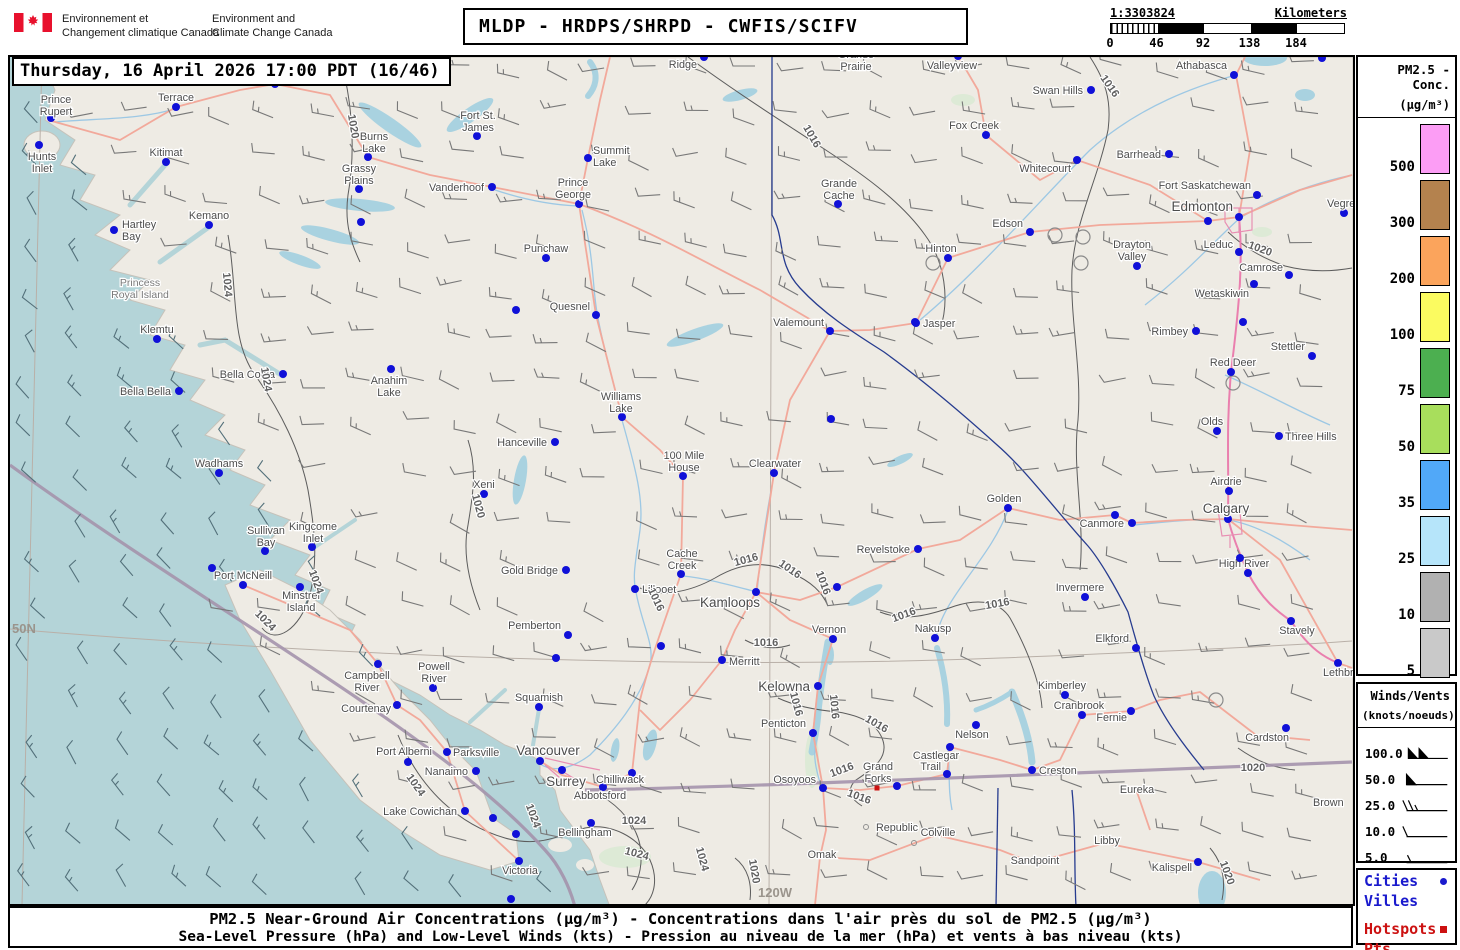  Describe the element at coordinates (166, 153) in the screenshot. I see `city-label: Kitimat` at that location.